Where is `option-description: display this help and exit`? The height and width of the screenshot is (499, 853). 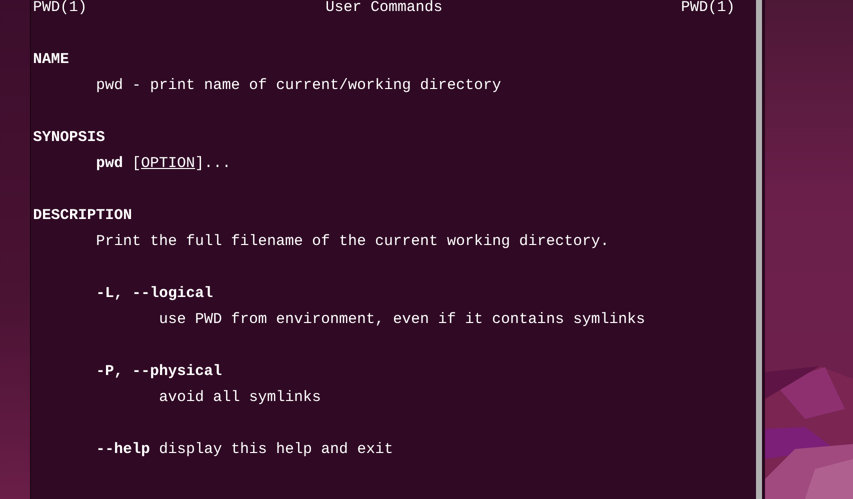 option-description: display this help and exit is located at coordinates (276, 450).